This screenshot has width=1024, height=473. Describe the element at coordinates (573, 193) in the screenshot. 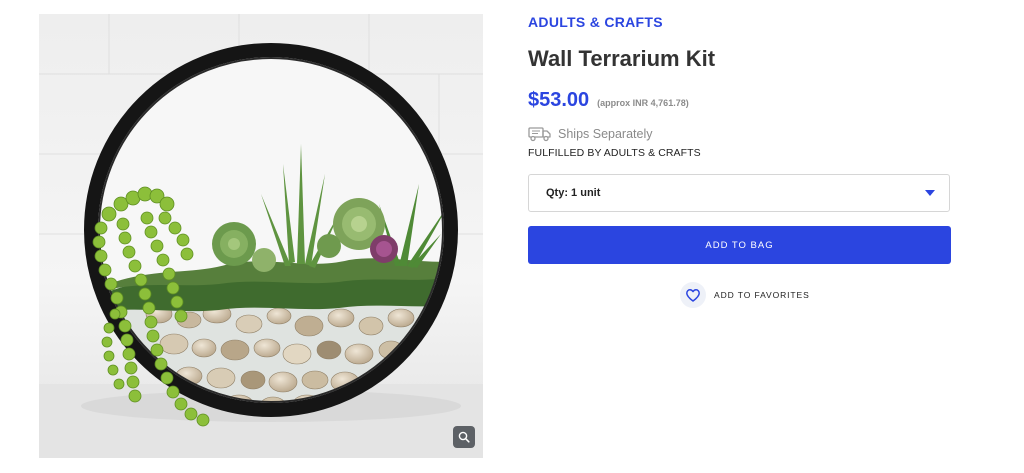

I see `quantity-value: Qty: 1 unit` at that location.